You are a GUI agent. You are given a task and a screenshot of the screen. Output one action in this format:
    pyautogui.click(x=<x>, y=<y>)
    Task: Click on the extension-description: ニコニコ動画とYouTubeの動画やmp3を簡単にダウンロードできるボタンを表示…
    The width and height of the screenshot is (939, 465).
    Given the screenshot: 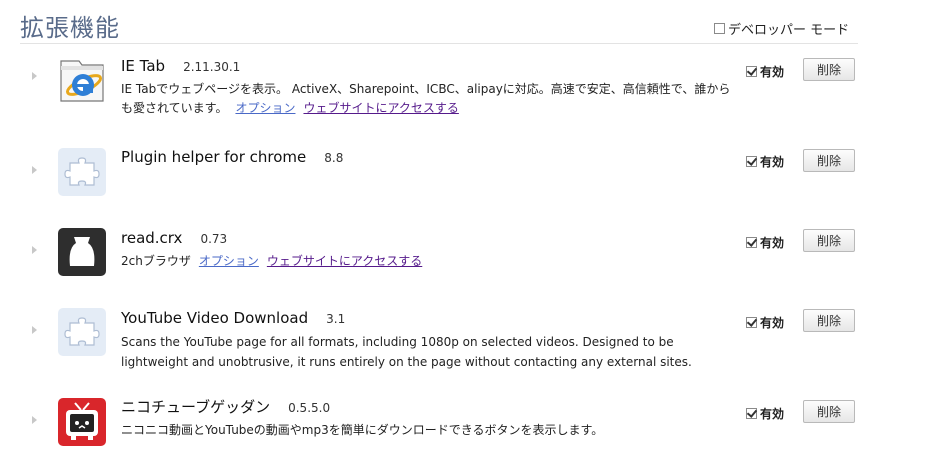 What is the action you would take?
    pyautogui.click(x=362, y=430)
    